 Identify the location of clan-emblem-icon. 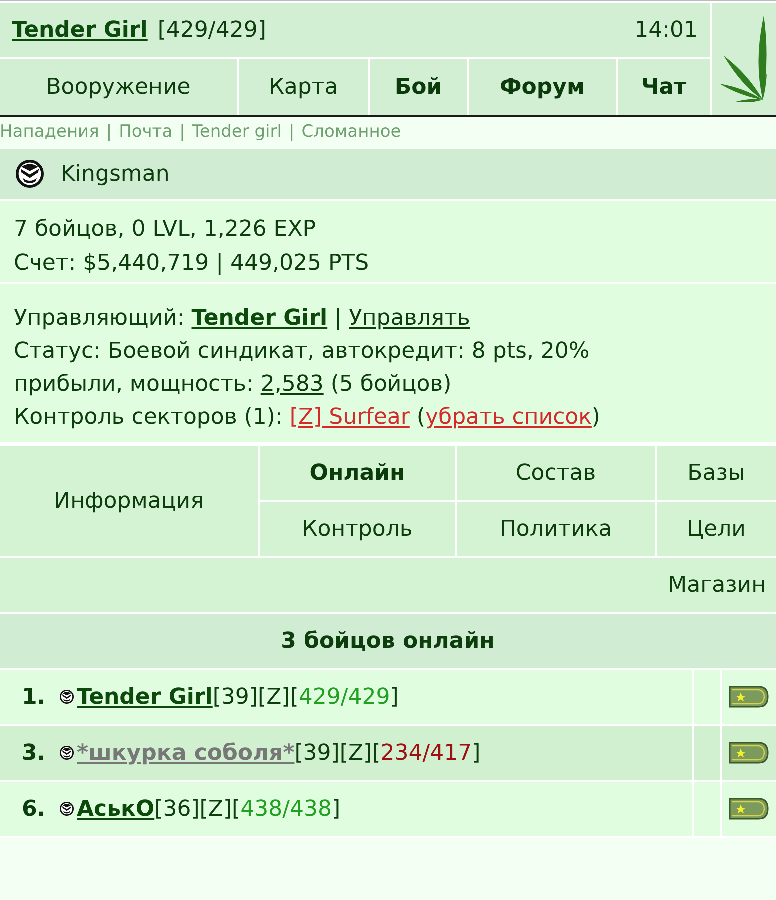
(30, 174).